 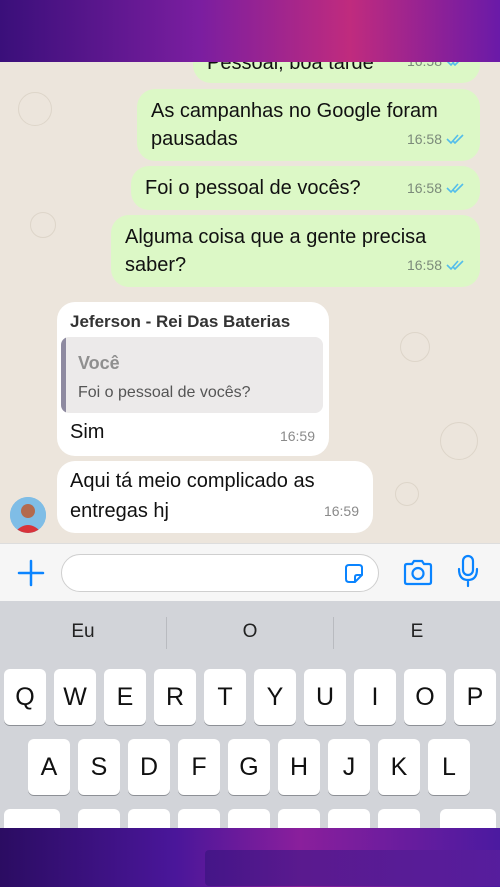 I want to click on key-v, so click(x=249, y=819).